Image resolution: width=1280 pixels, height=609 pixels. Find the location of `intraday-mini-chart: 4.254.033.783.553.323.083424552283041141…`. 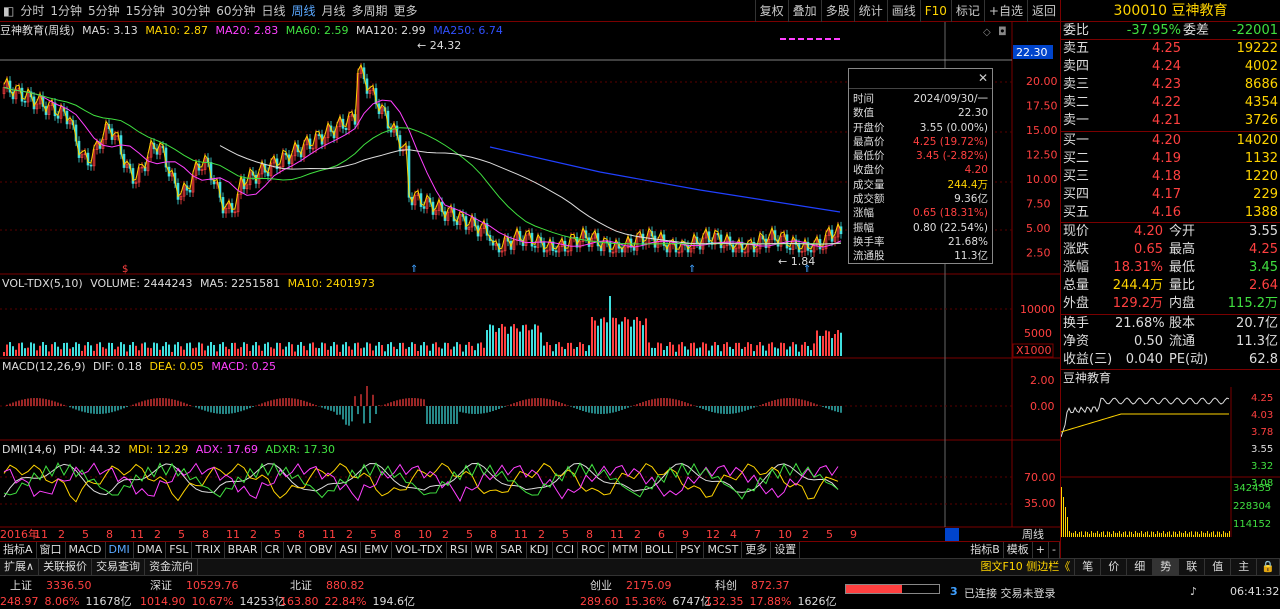

intraday-mini-chart: 4.254.033.783.553.323.083424552283041141… is located at coordinates (1170, 462).